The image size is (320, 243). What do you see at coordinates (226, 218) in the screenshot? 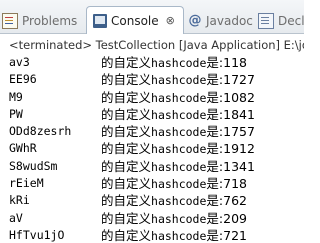
I see `message-value: 是:209` at bounding box center [226, 218].